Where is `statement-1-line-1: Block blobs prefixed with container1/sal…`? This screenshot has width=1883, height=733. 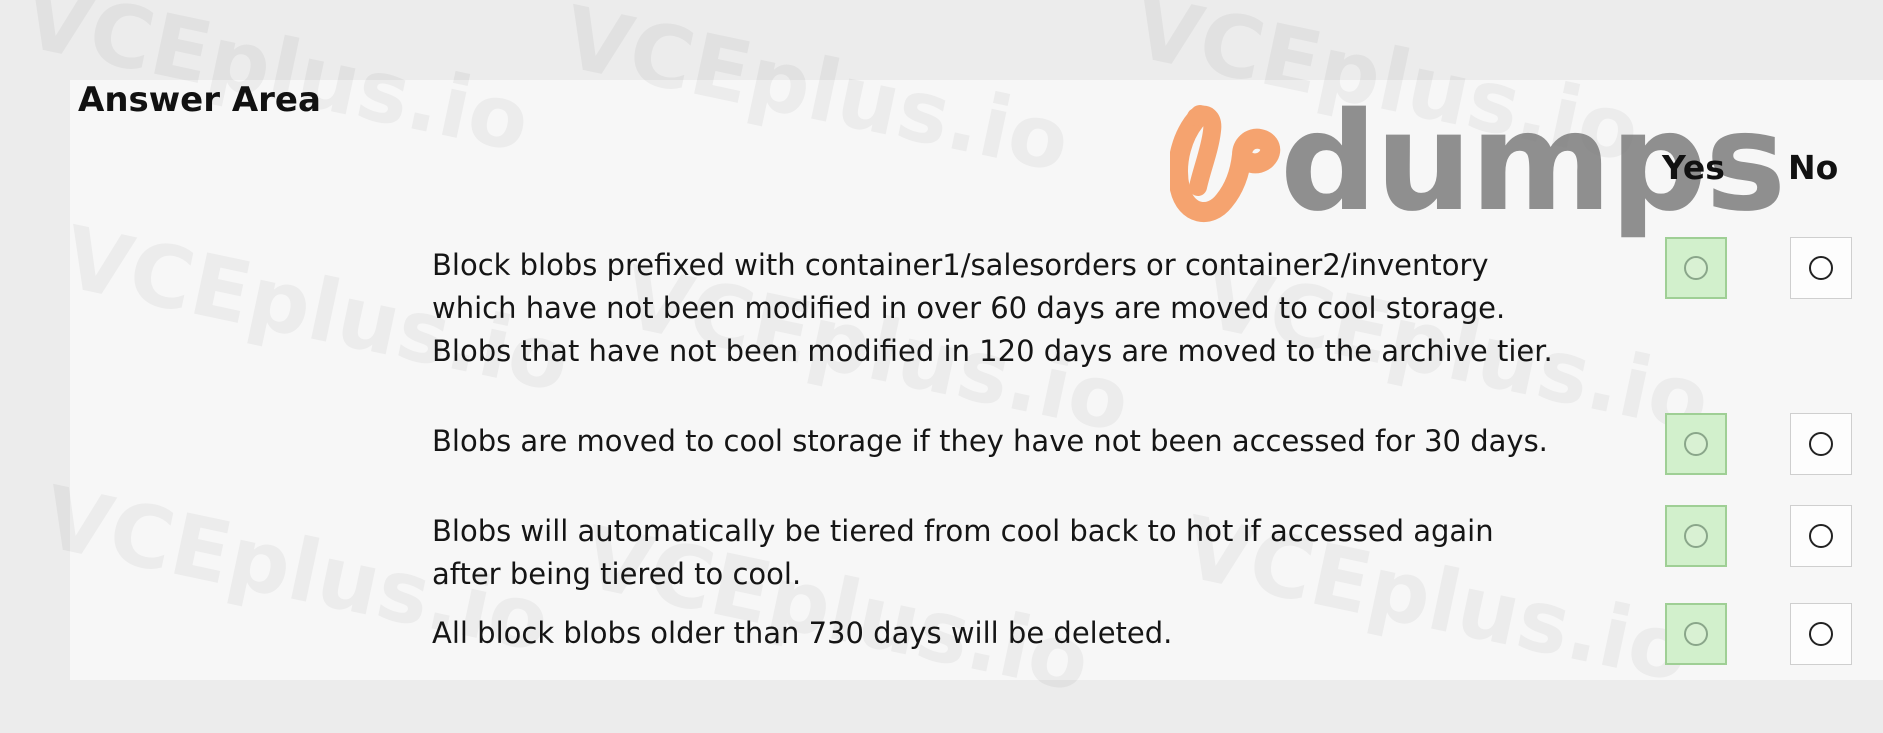
statement-1-line-1: Block blobs prefixed with container1/sal… is located at coordinates (960, 265).